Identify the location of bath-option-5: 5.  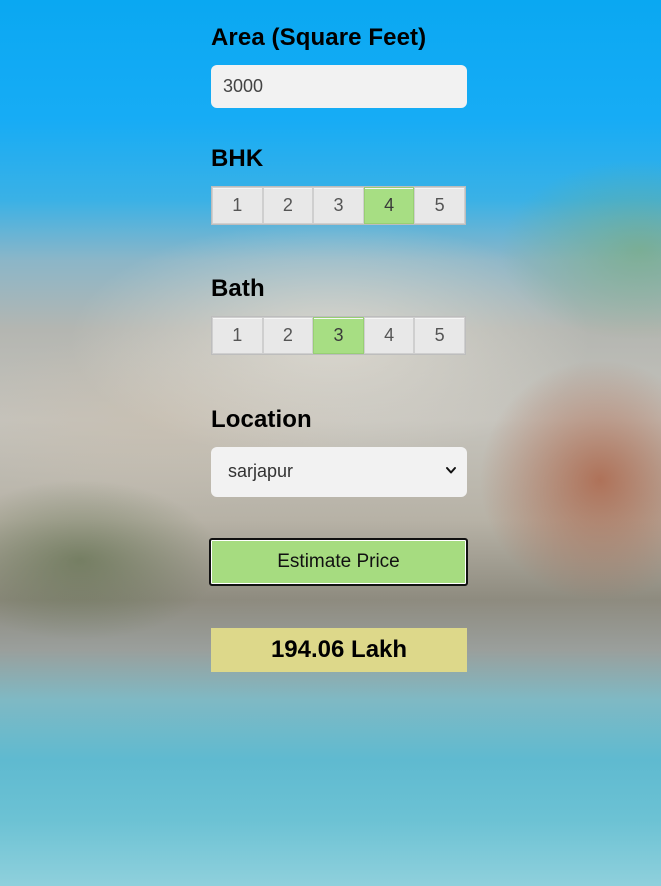
(439, 335).